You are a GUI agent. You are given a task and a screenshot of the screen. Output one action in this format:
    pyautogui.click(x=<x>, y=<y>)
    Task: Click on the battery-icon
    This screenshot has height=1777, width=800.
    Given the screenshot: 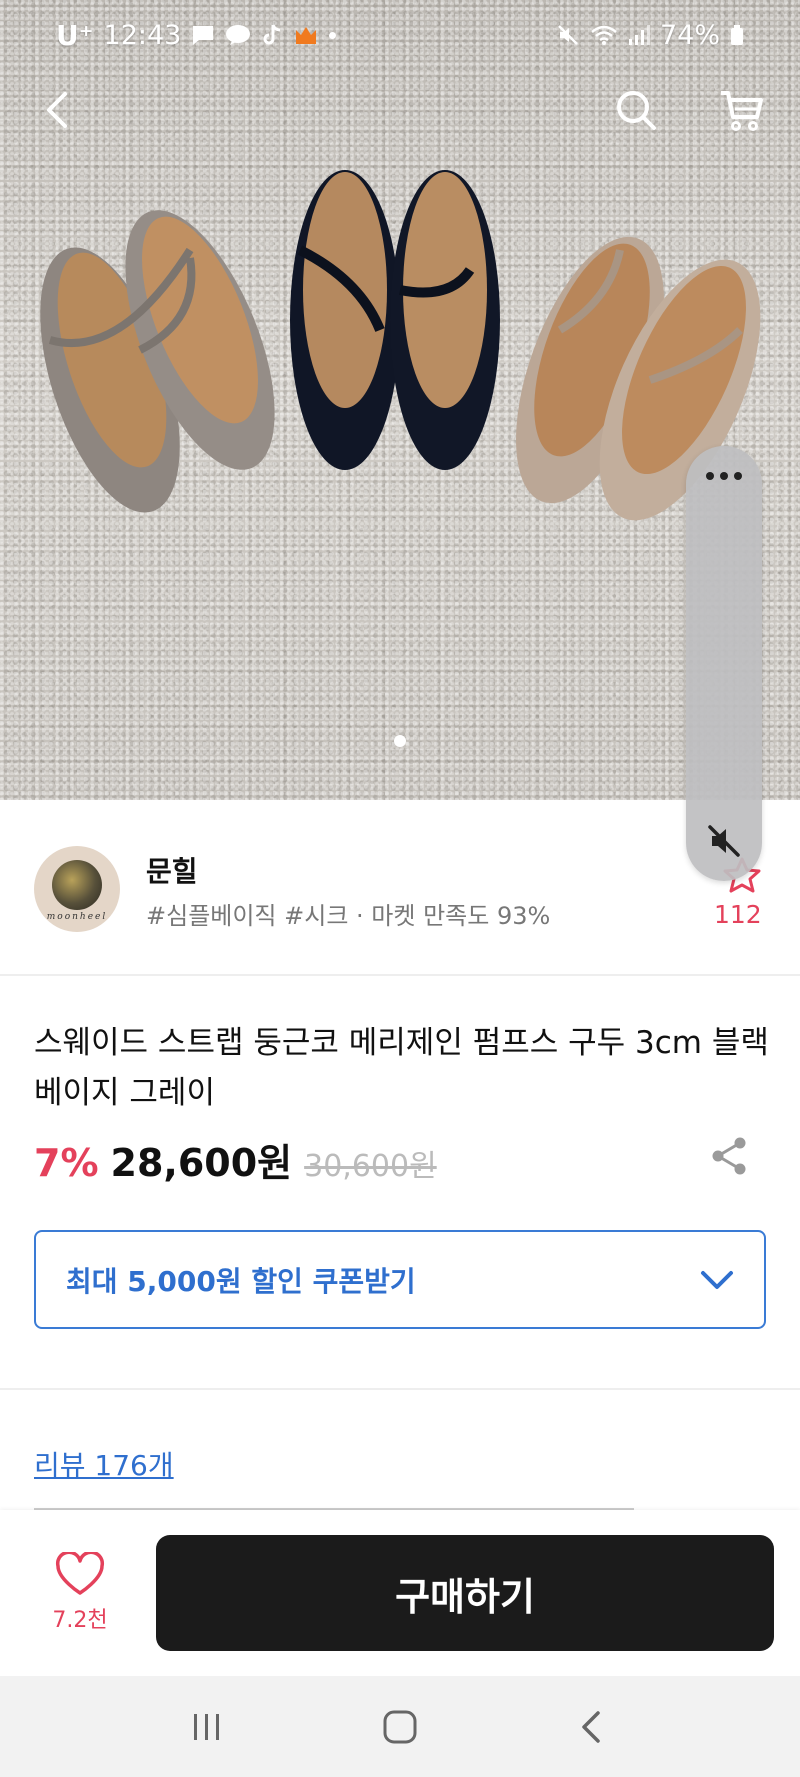 What is the action you would take?
    pyautogui.click(x=737, y=35)
    